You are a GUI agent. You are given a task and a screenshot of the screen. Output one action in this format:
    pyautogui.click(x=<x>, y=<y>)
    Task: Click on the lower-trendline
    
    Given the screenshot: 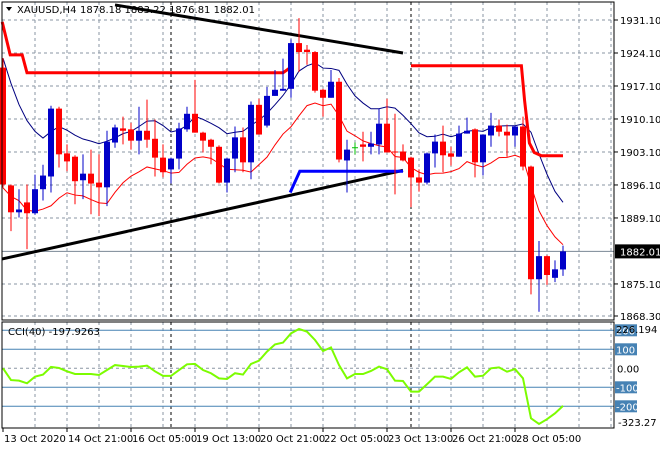 What is the action you would take?
    pyautogui.click(x=202, y=214)
    